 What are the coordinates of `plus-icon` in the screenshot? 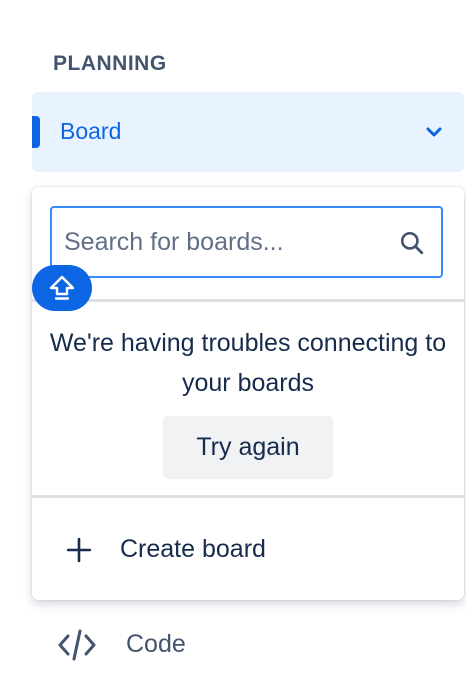 It's located at (79, 550).